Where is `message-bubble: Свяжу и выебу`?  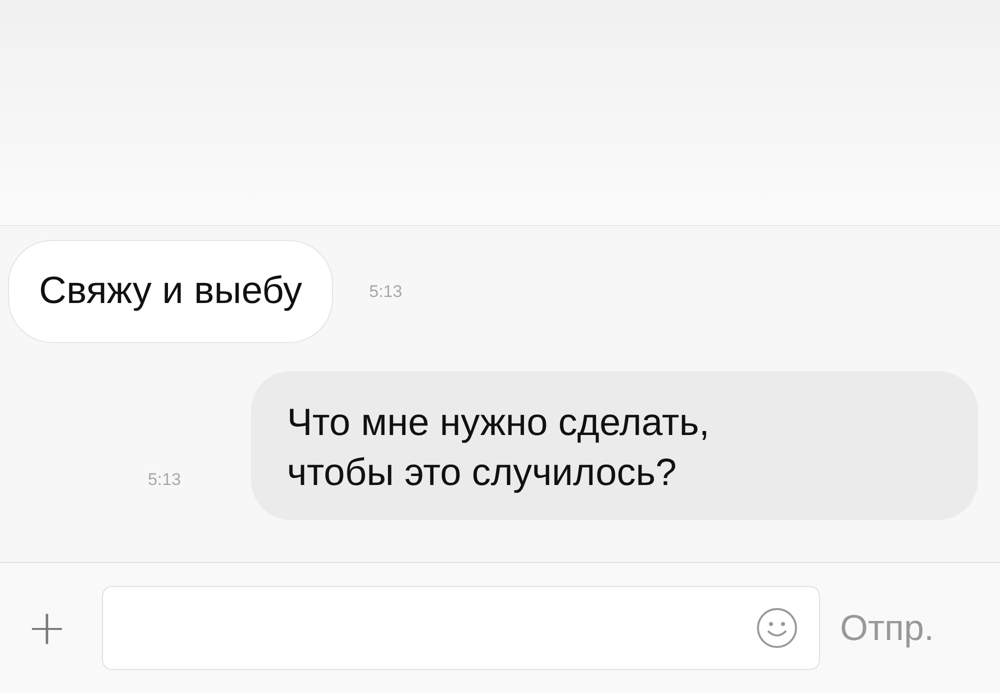 message-bubble: Свяжу и выебу is located at coordinates (171, 292).